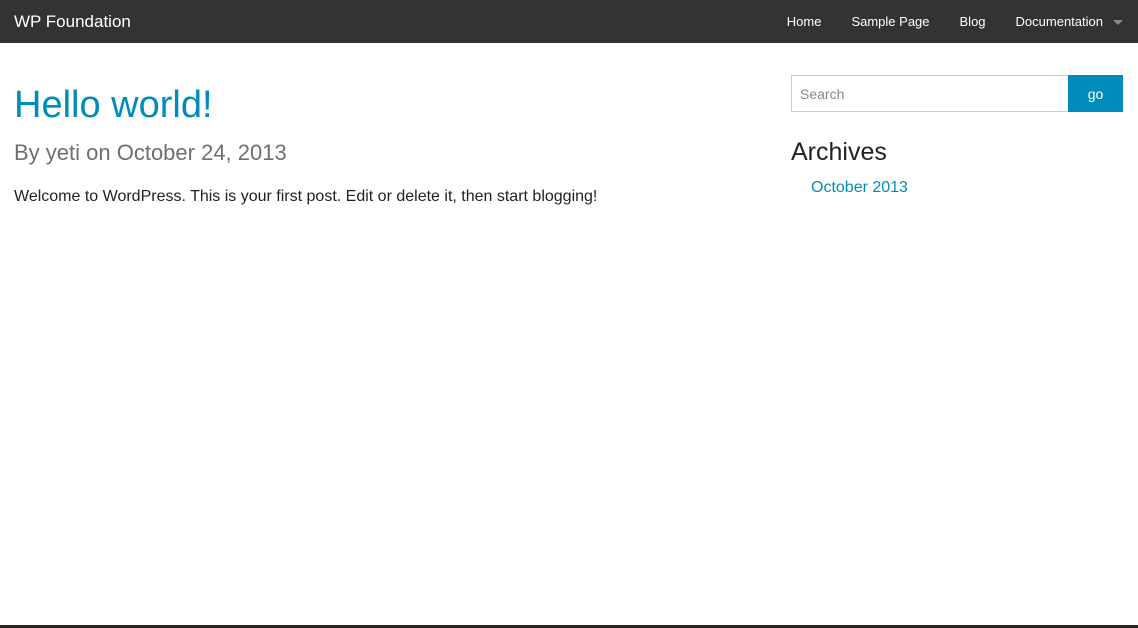 The image size is (1138, 628). I want to click on archives-list: October 2013, so click(957, 188).